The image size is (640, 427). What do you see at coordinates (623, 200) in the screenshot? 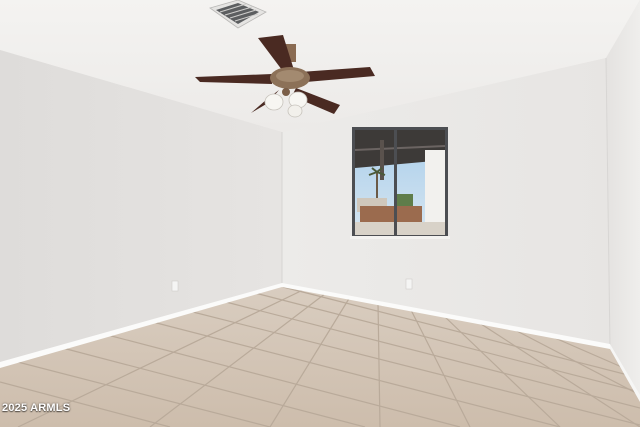
I see `right-wall` at bounding box center [623, 200].